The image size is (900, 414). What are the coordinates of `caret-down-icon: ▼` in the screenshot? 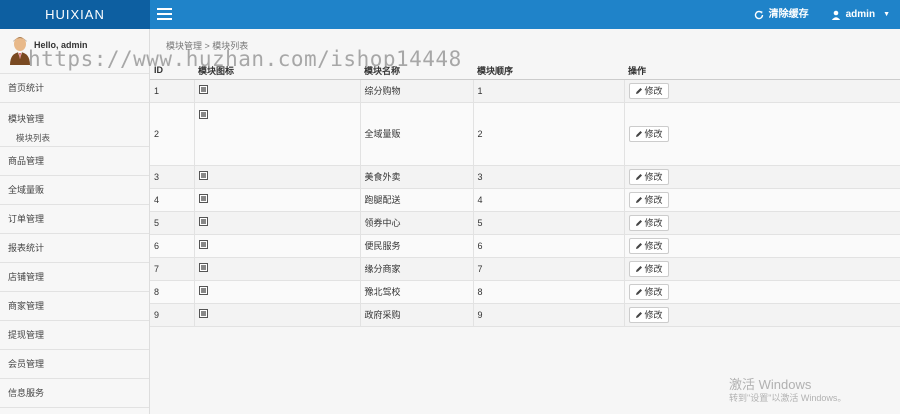 It's located at (886, 14).